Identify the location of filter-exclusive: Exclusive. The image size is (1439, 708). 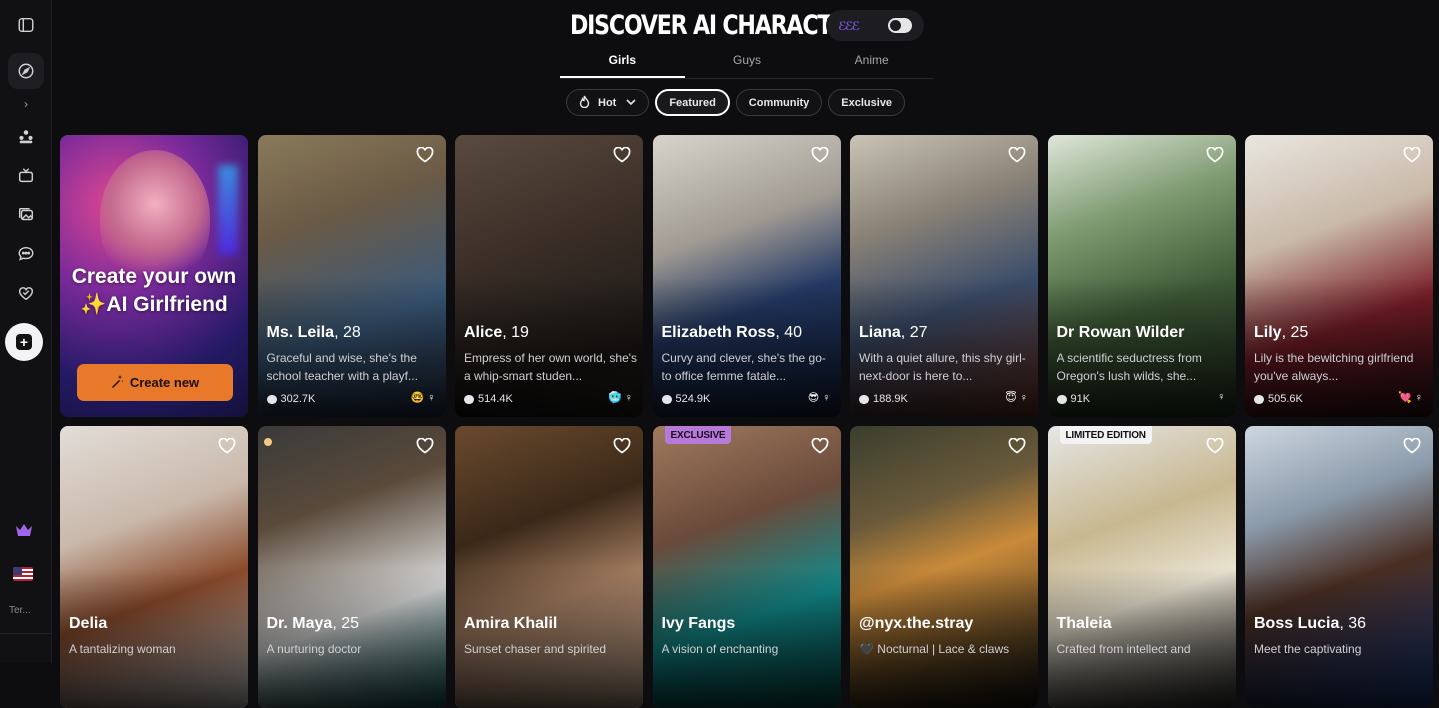
(867, 102).